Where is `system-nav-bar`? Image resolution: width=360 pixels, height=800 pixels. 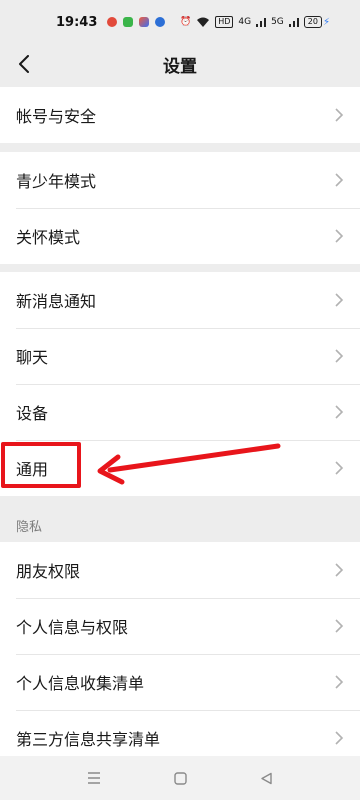 system-nav-bar is located at coordinates (180, 778).